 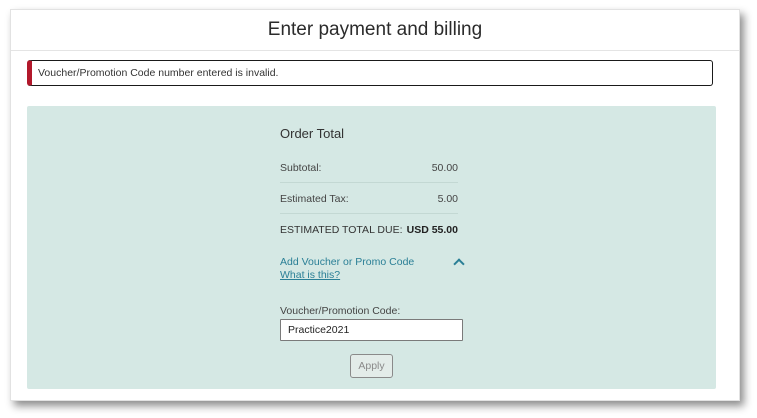 I want to click on page-title: Enter payment and billing, so click(x=375, y=29).